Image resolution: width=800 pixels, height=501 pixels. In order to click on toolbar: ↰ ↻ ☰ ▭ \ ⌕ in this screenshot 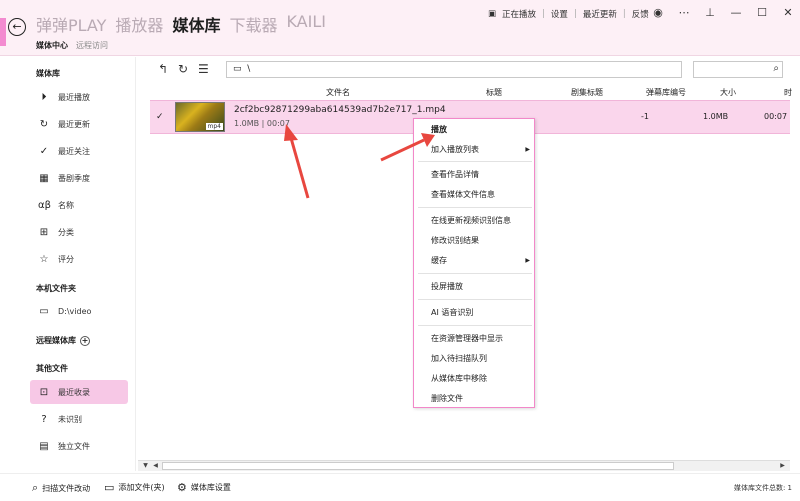, I will do `click(470, 70)`.